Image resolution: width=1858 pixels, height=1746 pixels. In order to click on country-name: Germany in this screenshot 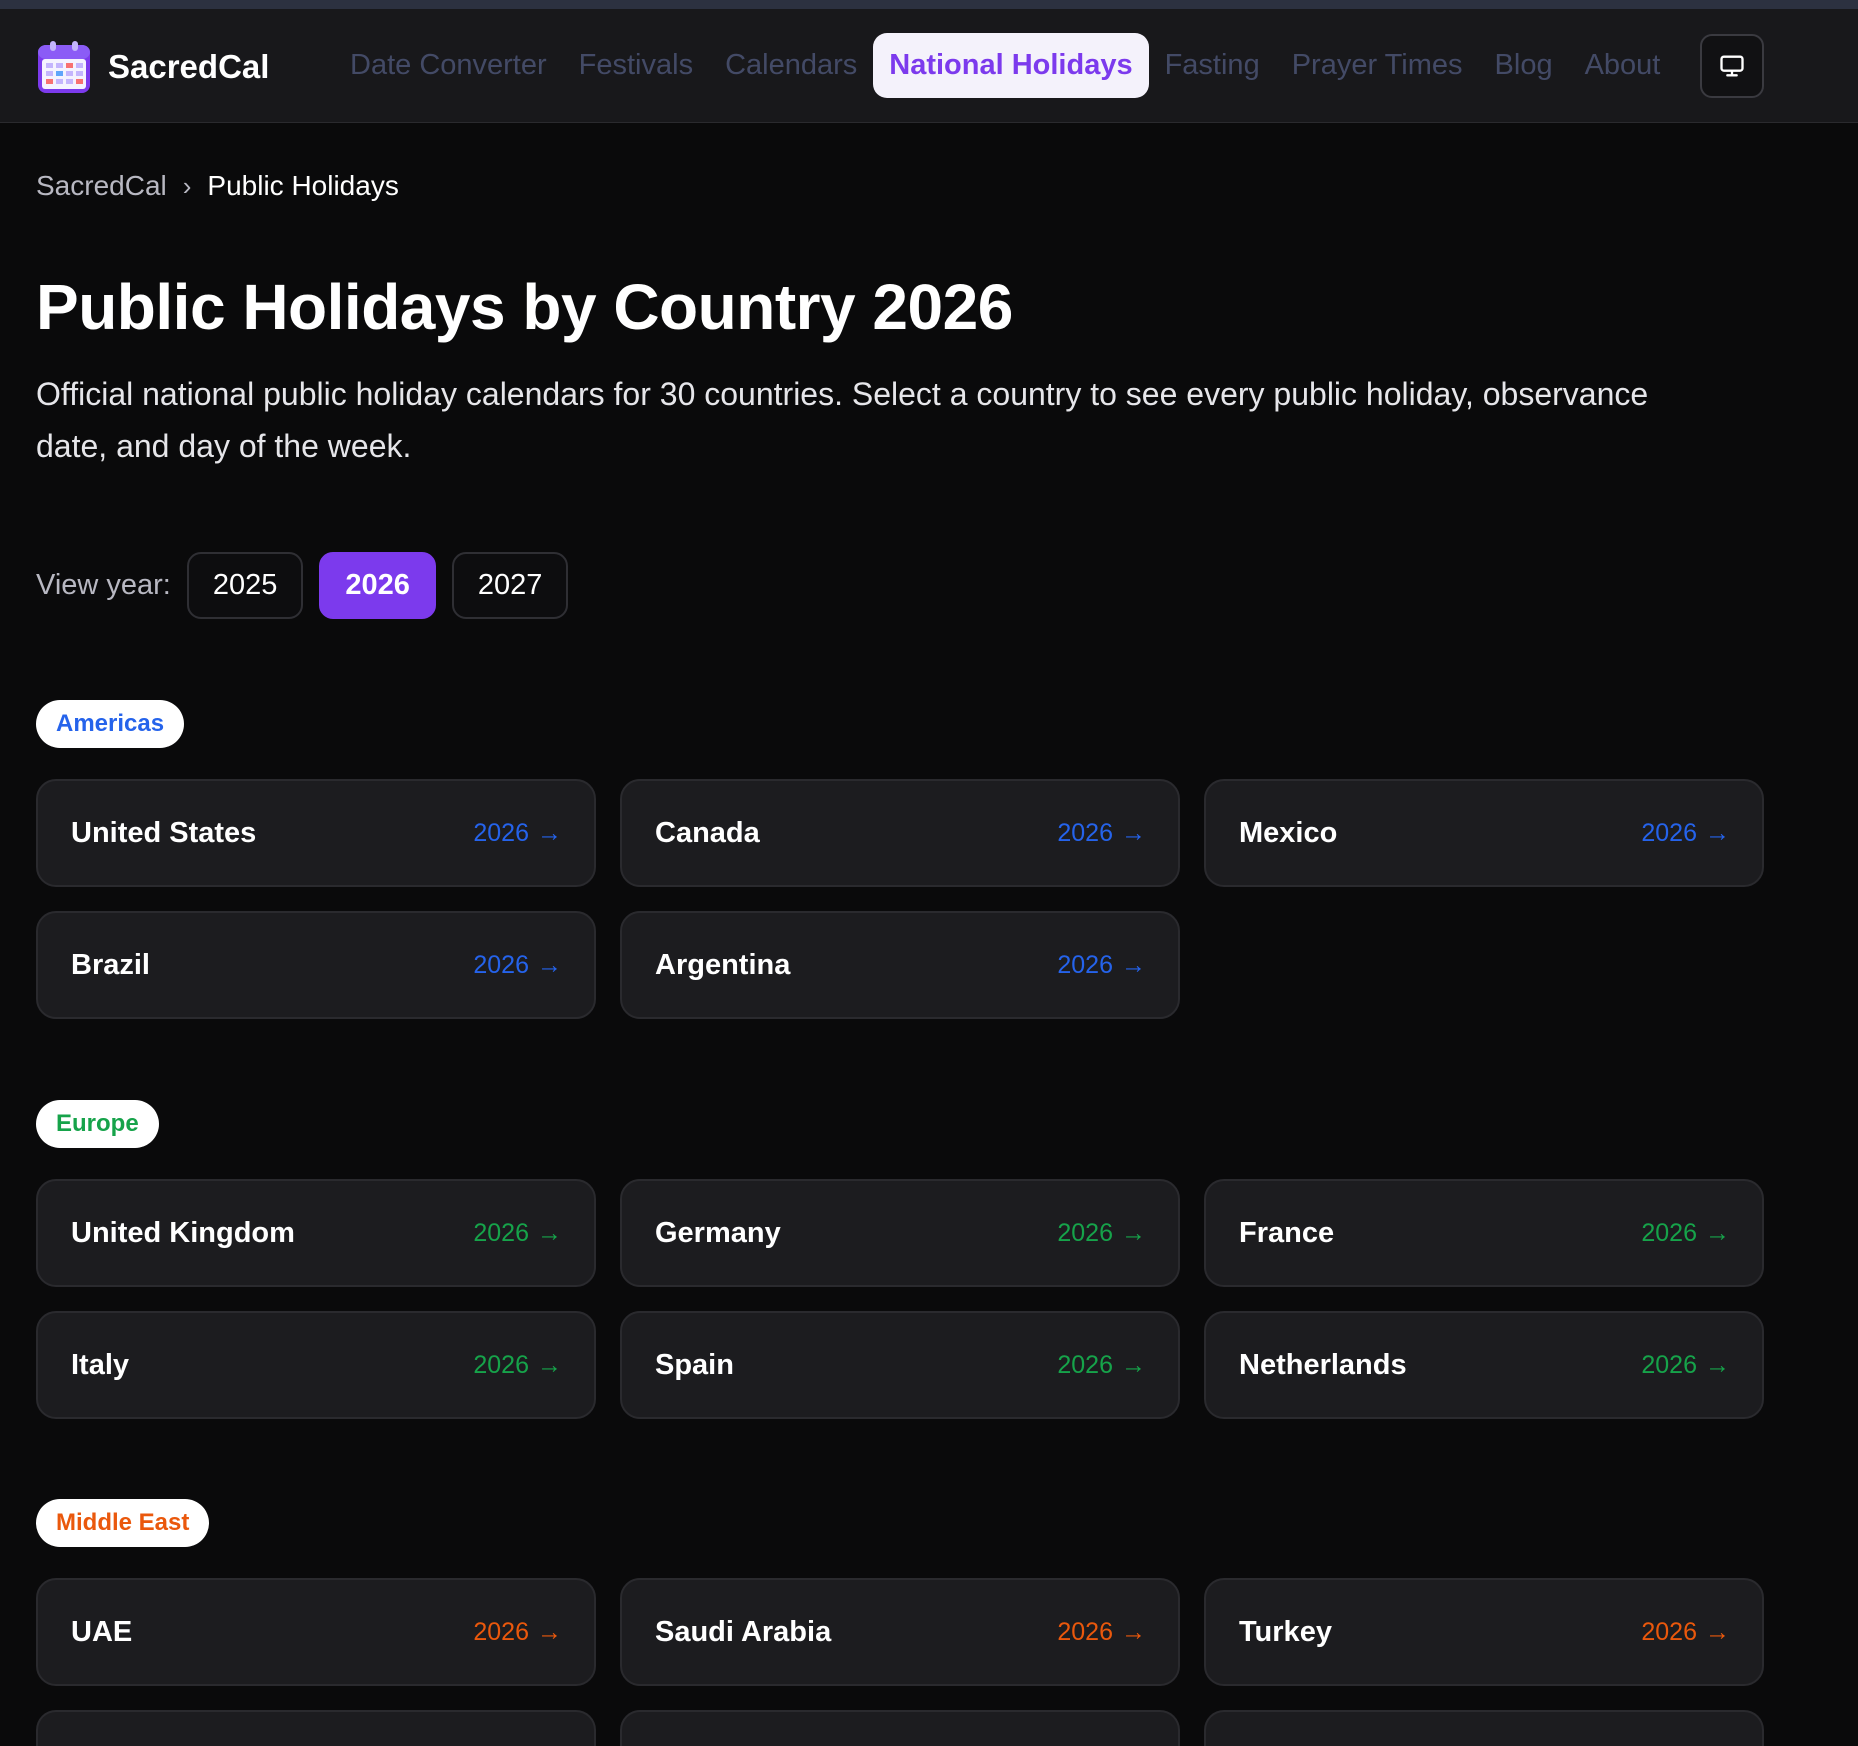, I will do `click(718, 1232)`.